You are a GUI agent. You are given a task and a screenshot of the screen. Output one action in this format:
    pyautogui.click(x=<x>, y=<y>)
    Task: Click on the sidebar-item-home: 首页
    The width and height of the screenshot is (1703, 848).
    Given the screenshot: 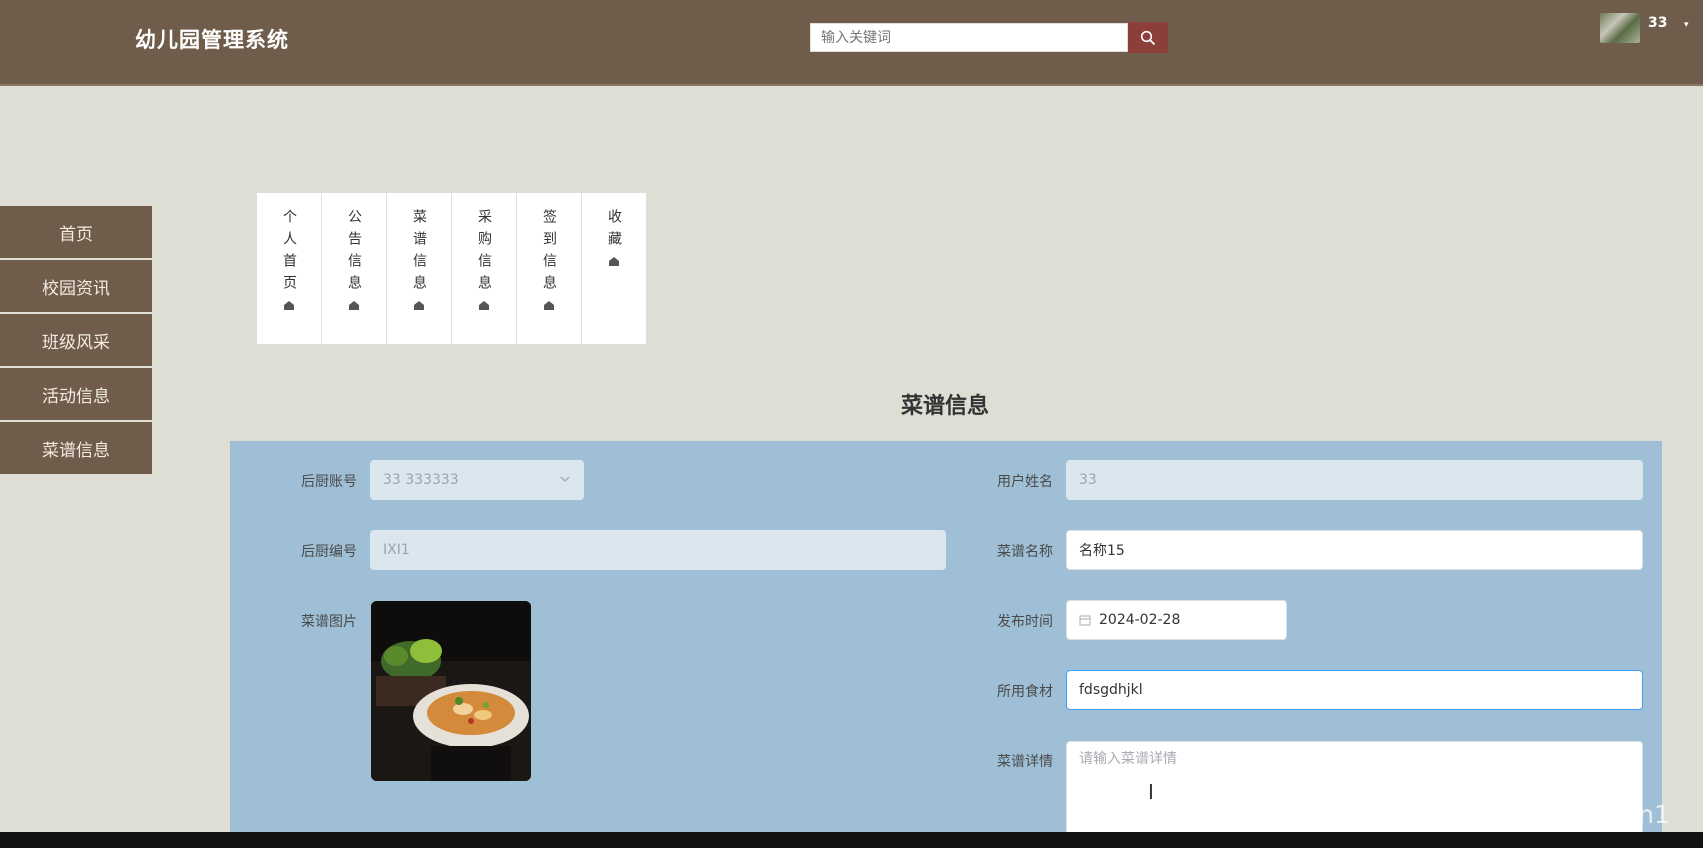 What is the action you would take?
    pyautogui.click(x=76, y=233)
    